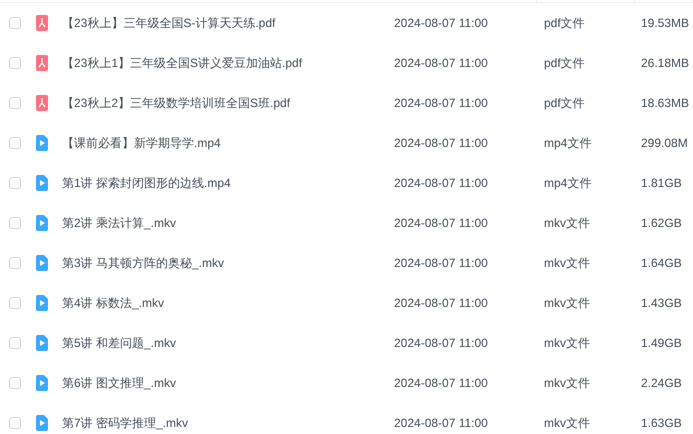 The height and width of the screenshot is (434, 693). I want to click on file-name: 第4讲 标数法_.mkv, so click(228, 303).